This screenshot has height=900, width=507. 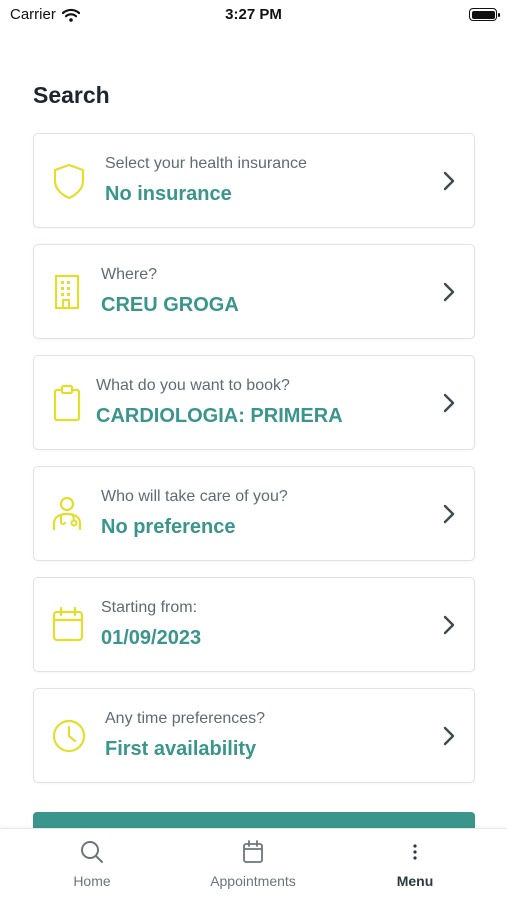 I want to click on location-card: Where? CREU GROGA, so click(x=254, y=291).